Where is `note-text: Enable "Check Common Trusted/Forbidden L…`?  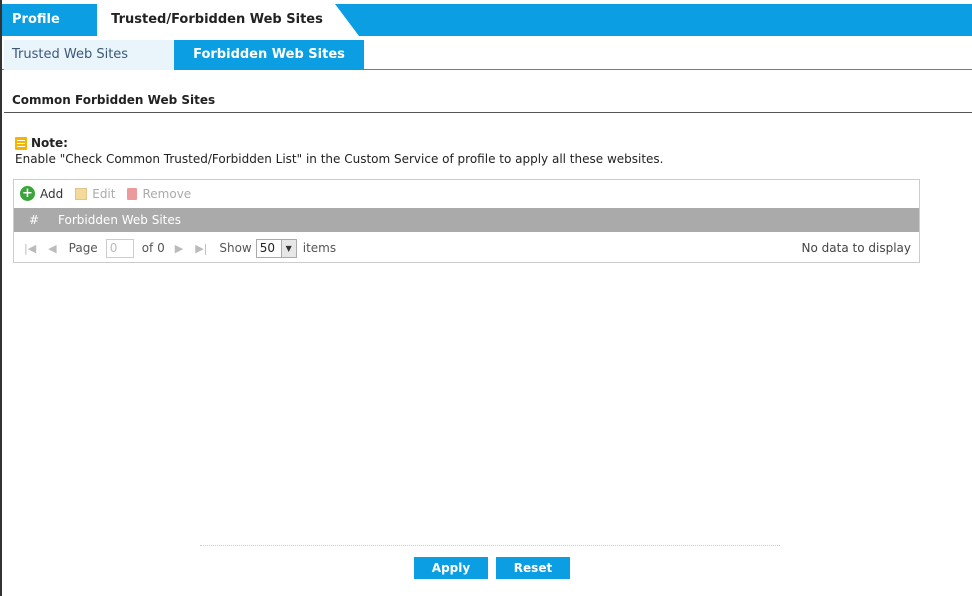
note-text: Enable "Check Common Trusted/Forbidden L… is located at coordinates (339, 159).